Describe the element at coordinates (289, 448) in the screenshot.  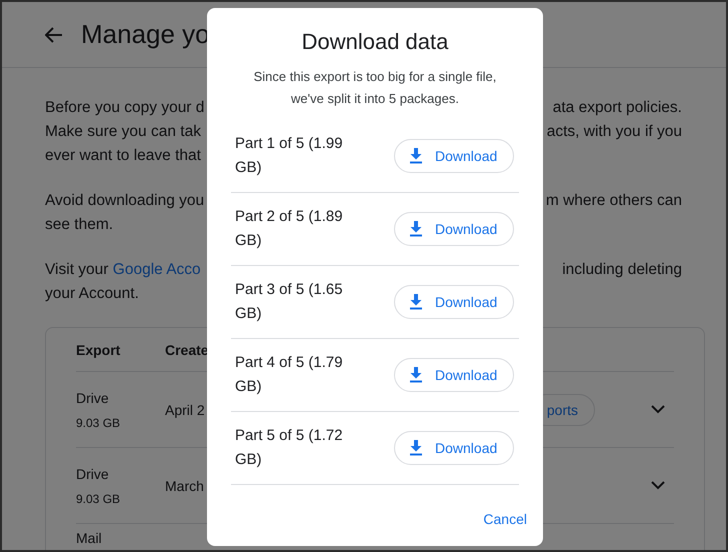
I see `part-label: Part 5 of 5 (1.72 GB)` at that location.